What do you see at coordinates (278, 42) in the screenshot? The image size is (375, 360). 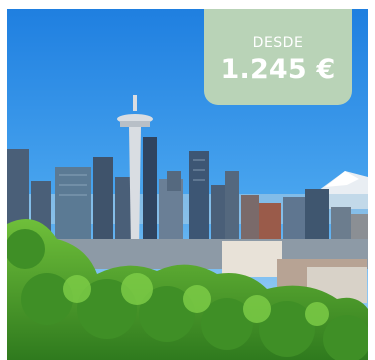 I see `price-label: DESDE` at bounding box center [278, 42].